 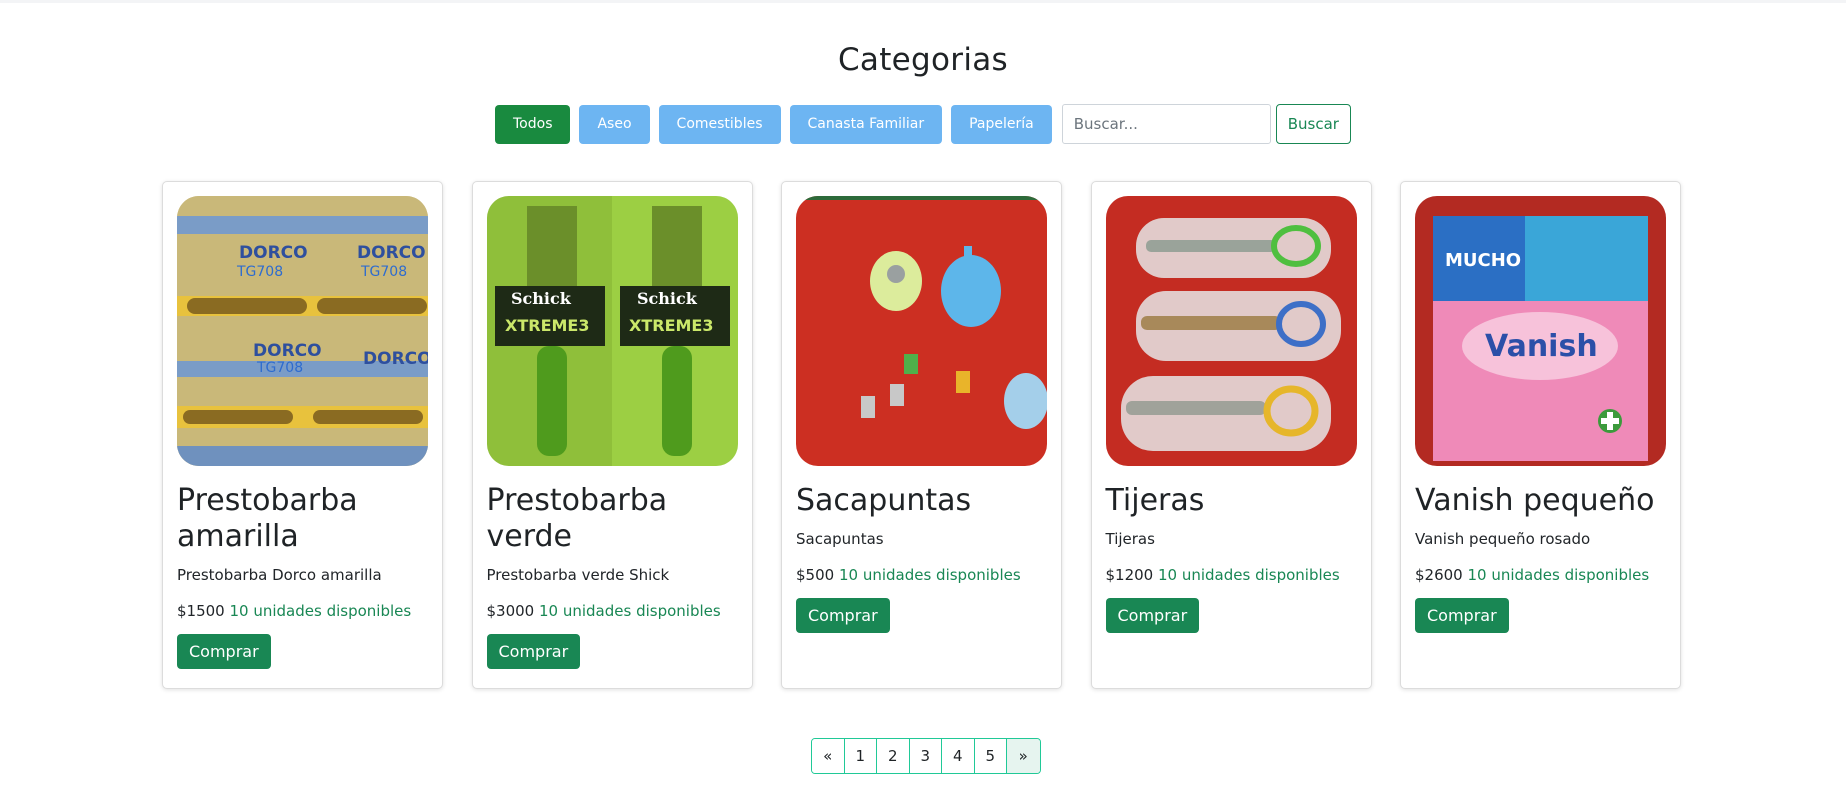 I want to click on pagination: « 1 2 3 4 5 », so click(x=926, y=756).